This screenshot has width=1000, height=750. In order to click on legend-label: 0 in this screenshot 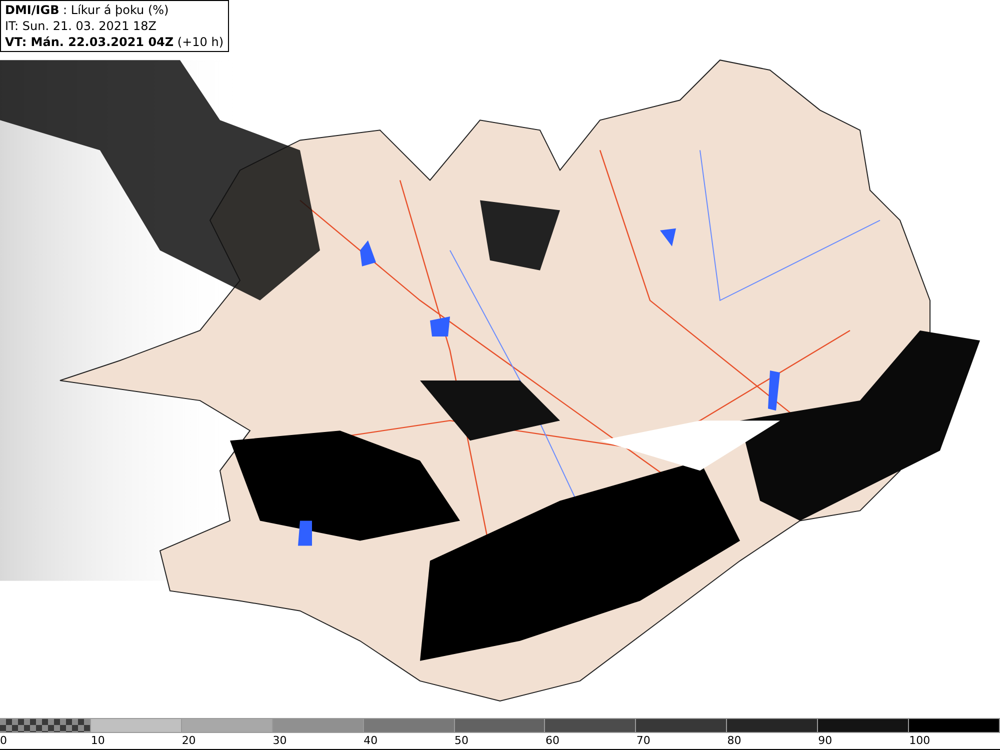, I will do `click(3, 740)`.